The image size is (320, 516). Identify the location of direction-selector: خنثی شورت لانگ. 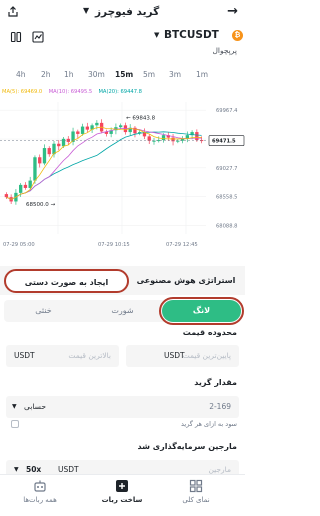
(124, 311).